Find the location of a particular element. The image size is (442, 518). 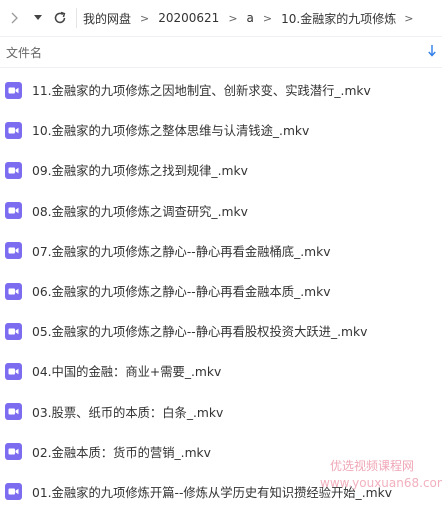

watermark-title: 优选视频课程网 is located at coordinates (372, 466).